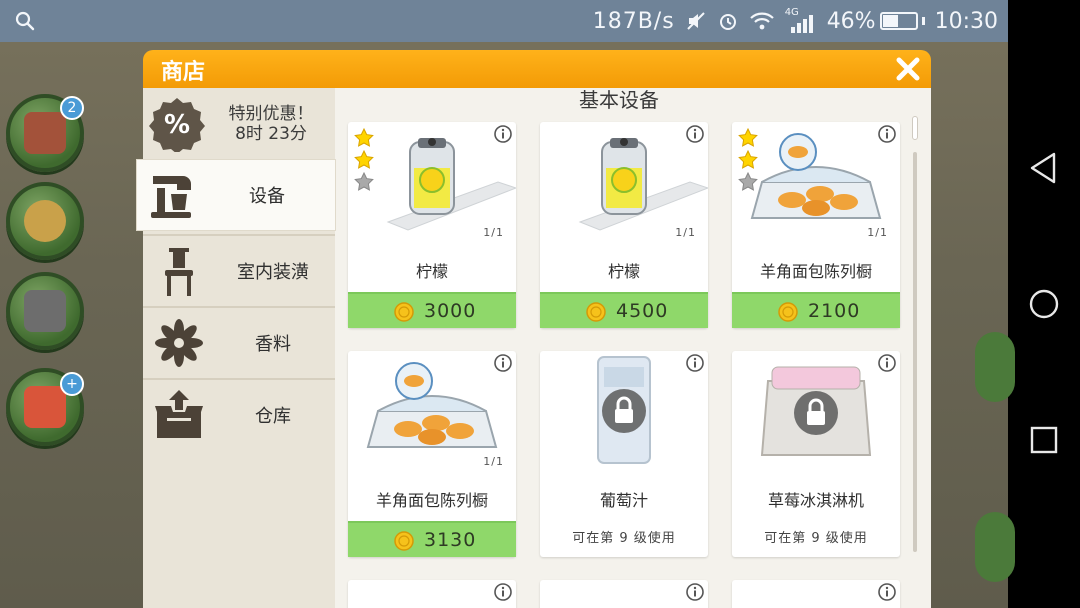 This screenshot has width=1080, height=608. I want to click on clock: 10:30, so click(966, 21).